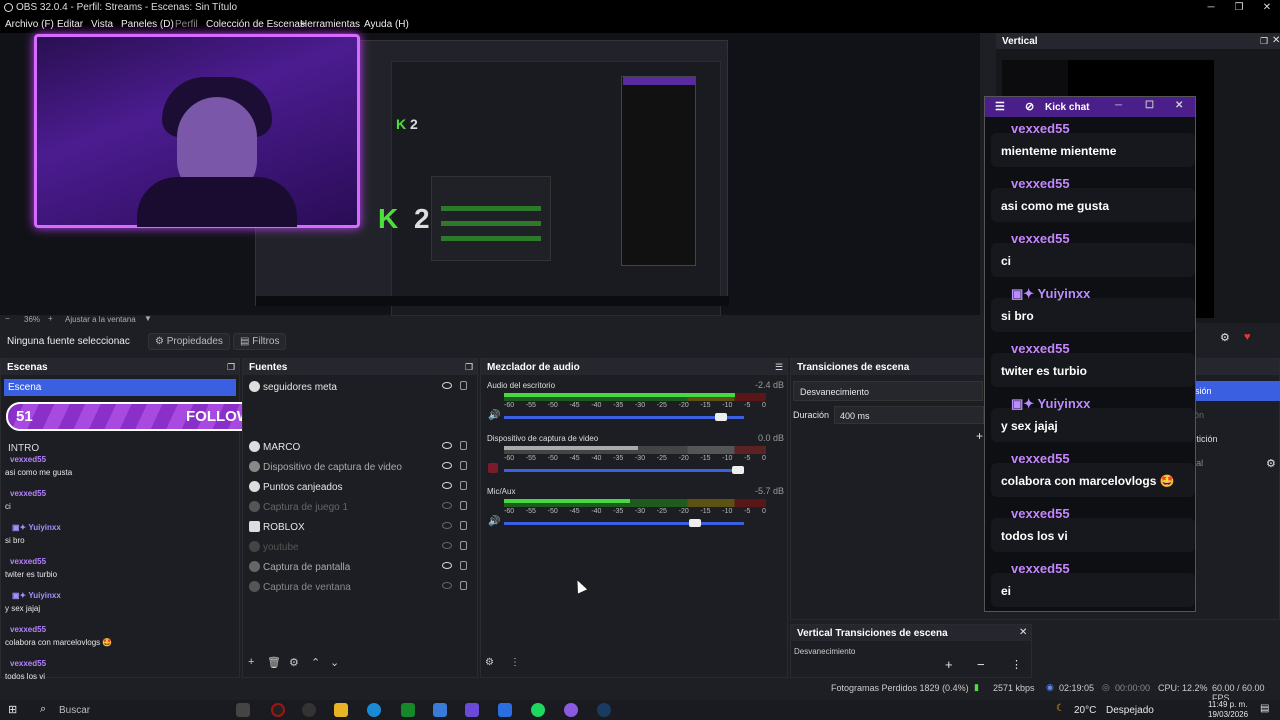 The height and width of the screenshot is (720, 1280). What do you see at coordinates (472, 710) in the screenshot?
I see `copilot-icon` at bounding box center [472, 710].